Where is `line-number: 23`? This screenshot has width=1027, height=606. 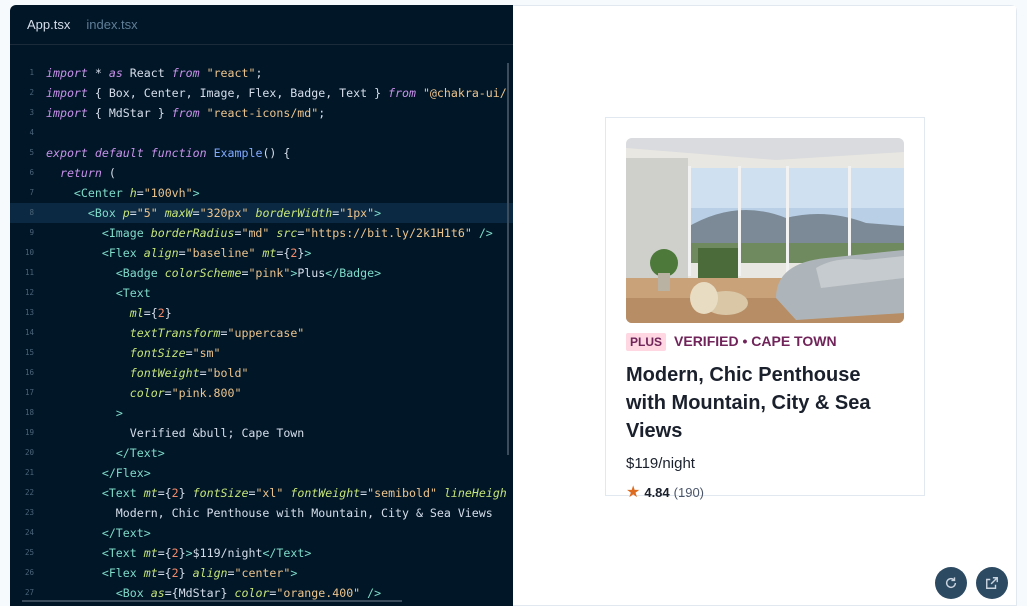
line-number: 23 is located at coordinates (29, 512).